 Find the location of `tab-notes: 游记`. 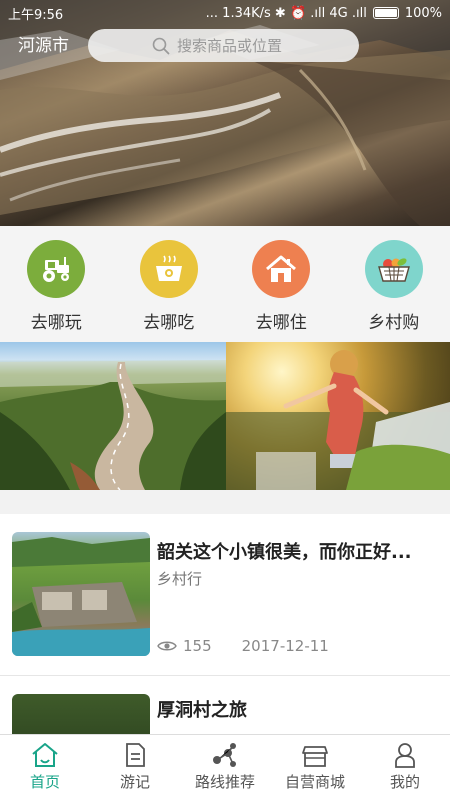

tab-notes: 游记 is located at coordinates (135, 767).